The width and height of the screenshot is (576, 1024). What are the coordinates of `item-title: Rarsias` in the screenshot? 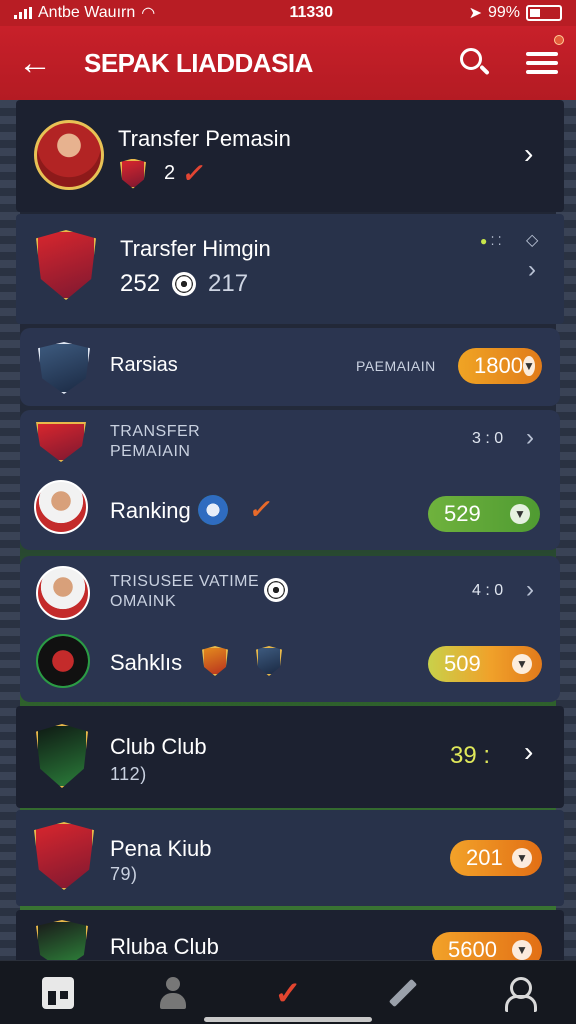 It's located at (144, 365).